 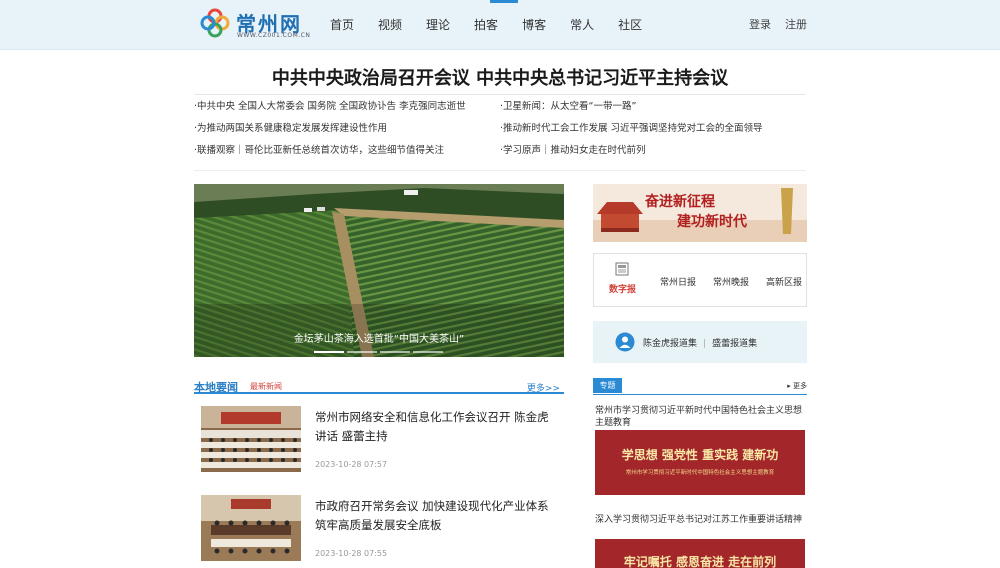 What do you see at coordinates (379, 270) in the screenshot?
I see `hero-carousel: 金坛茅山茶海入选首批“中国大美茶山”` at bounding box center [379, 270].